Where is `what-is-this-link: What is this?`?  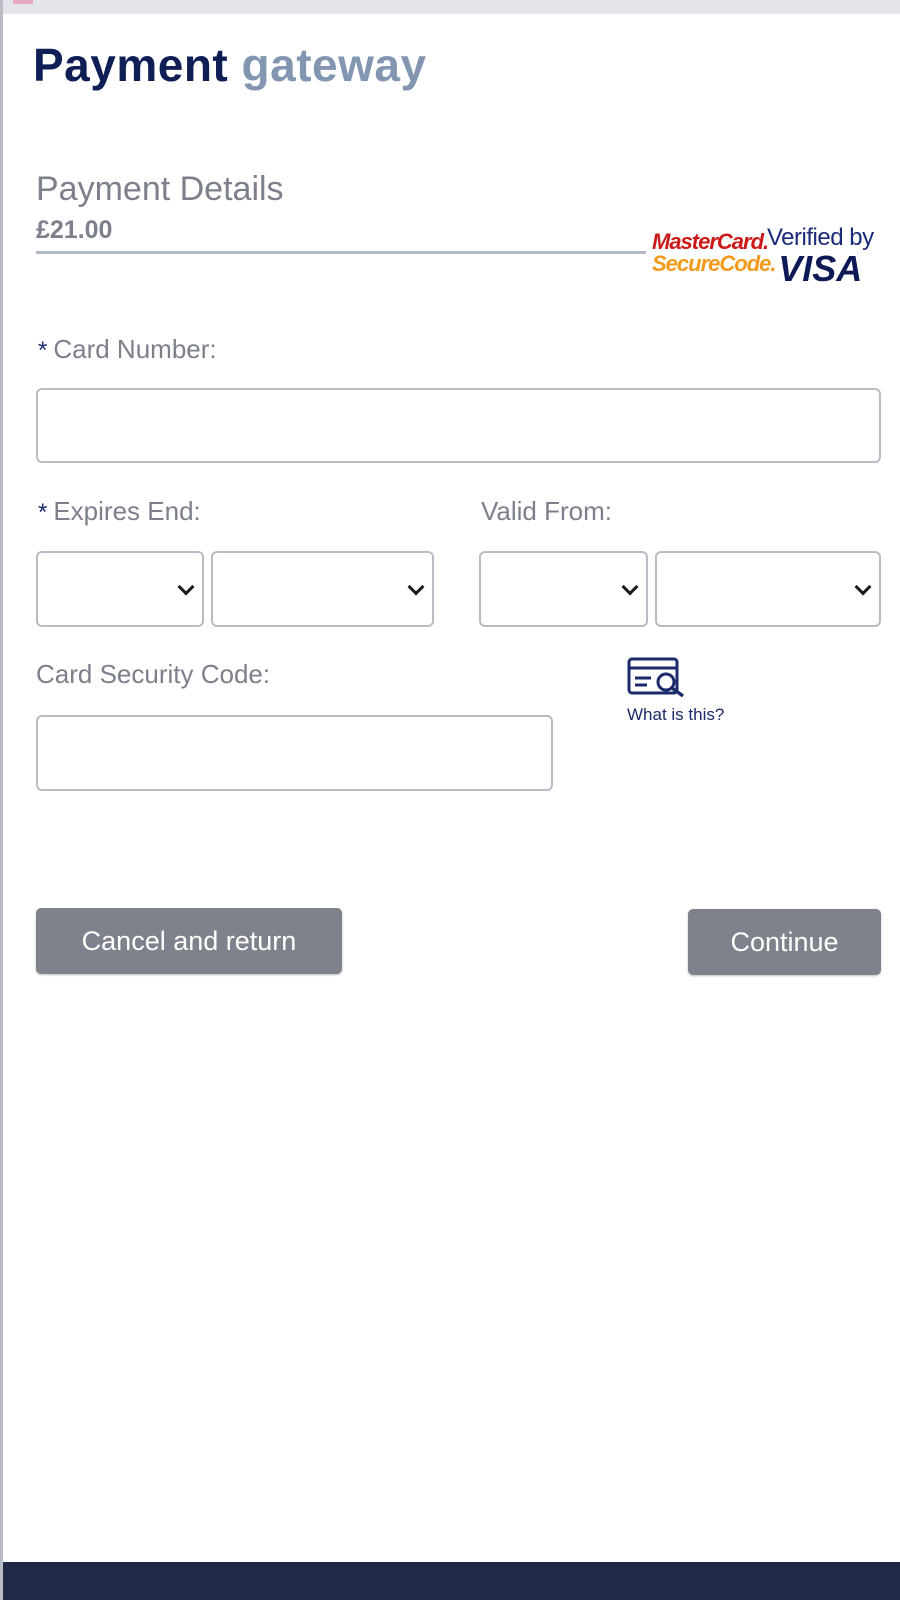 what-is-this-link: What is this? is located at coordinates (692, 715).